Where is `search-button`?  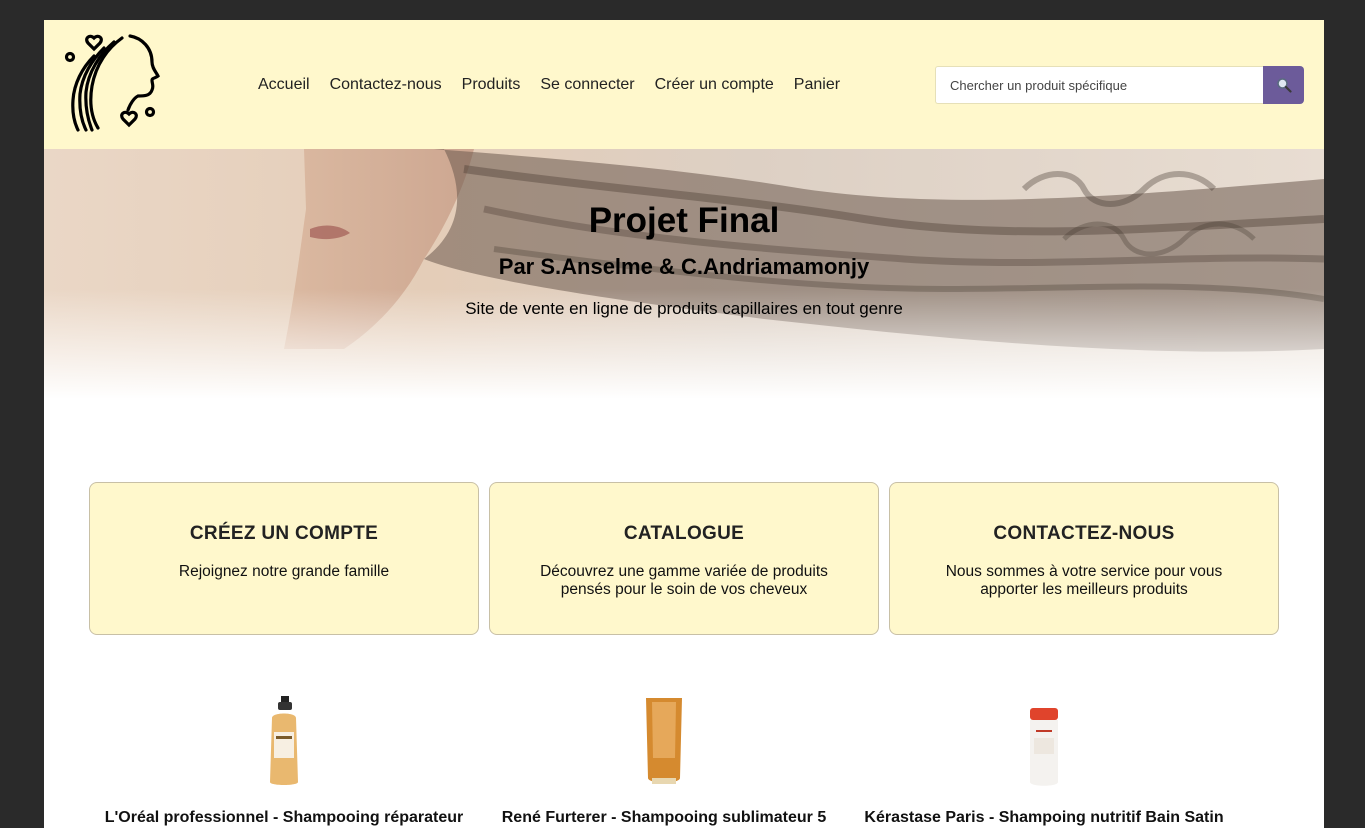 search-button is located at coordinates (1283, 85).